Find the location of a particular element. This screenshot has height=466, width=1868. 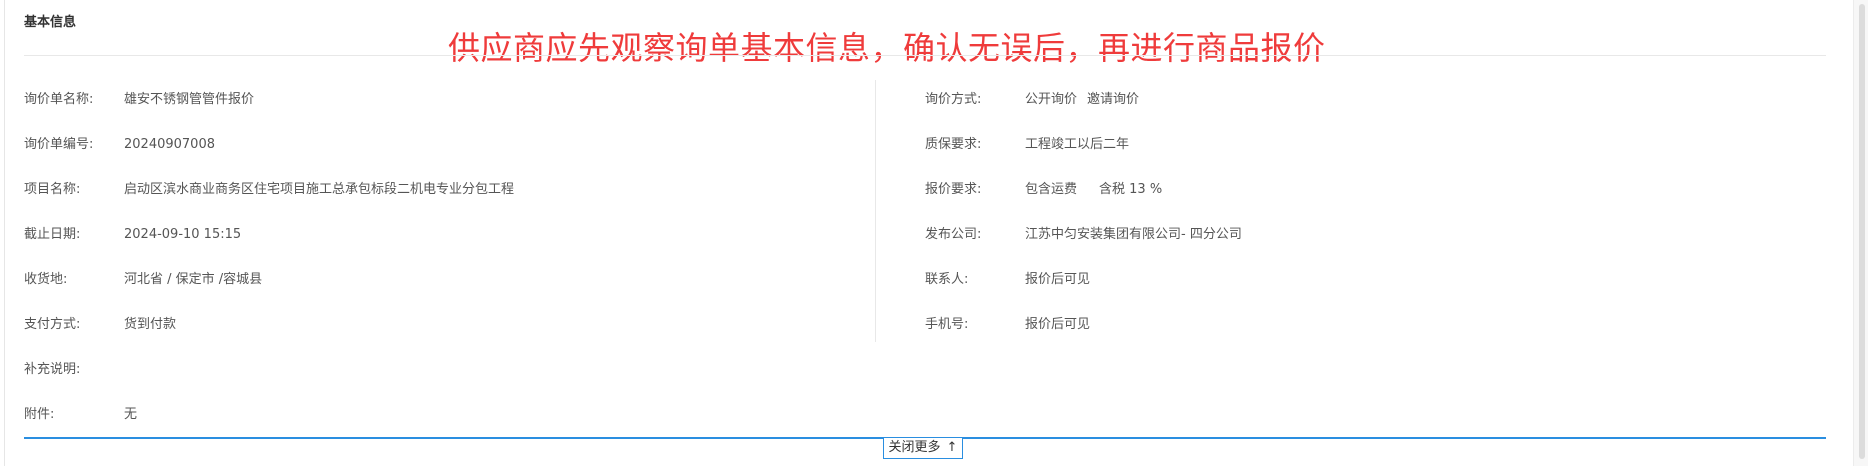

scrollbar-track is located at coordinates (1860, 233).